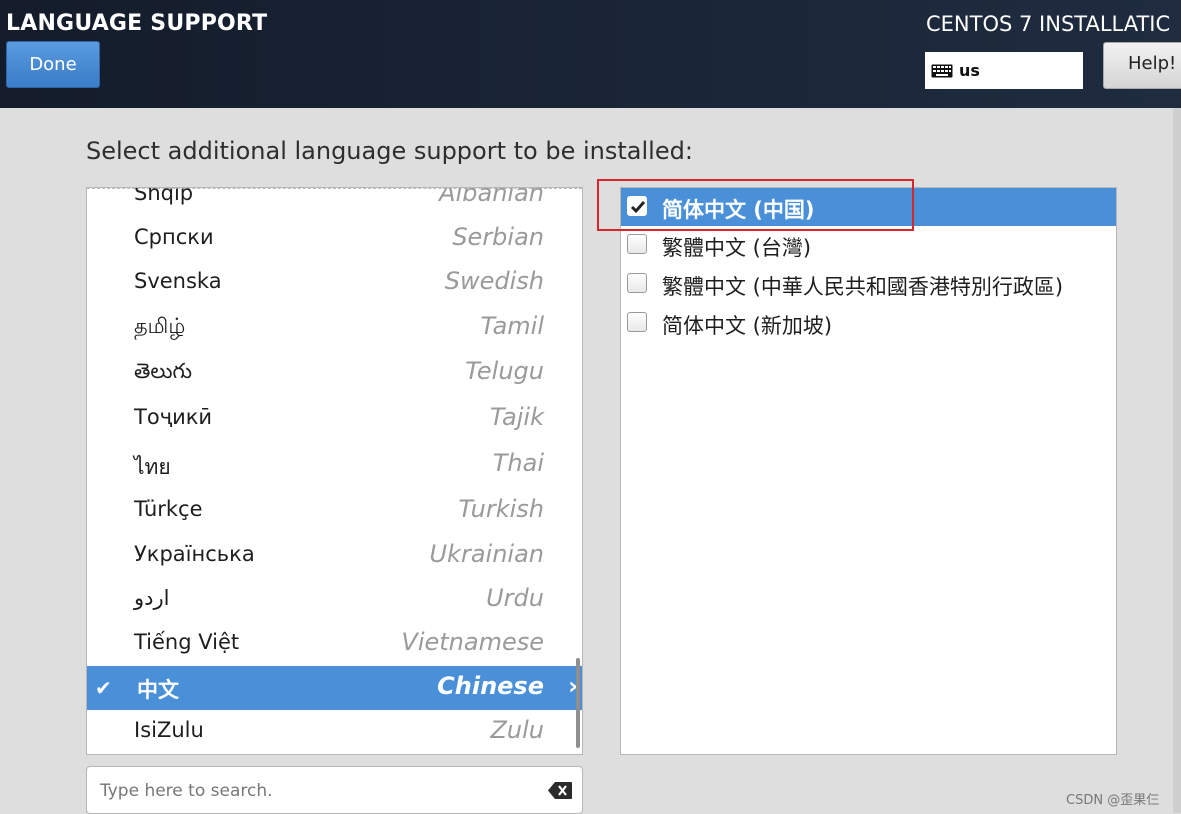 Image resolution: width=1181 pixels, height=814 pixels. I want to click on language-row: ไทย Thai, so click(334, 465).